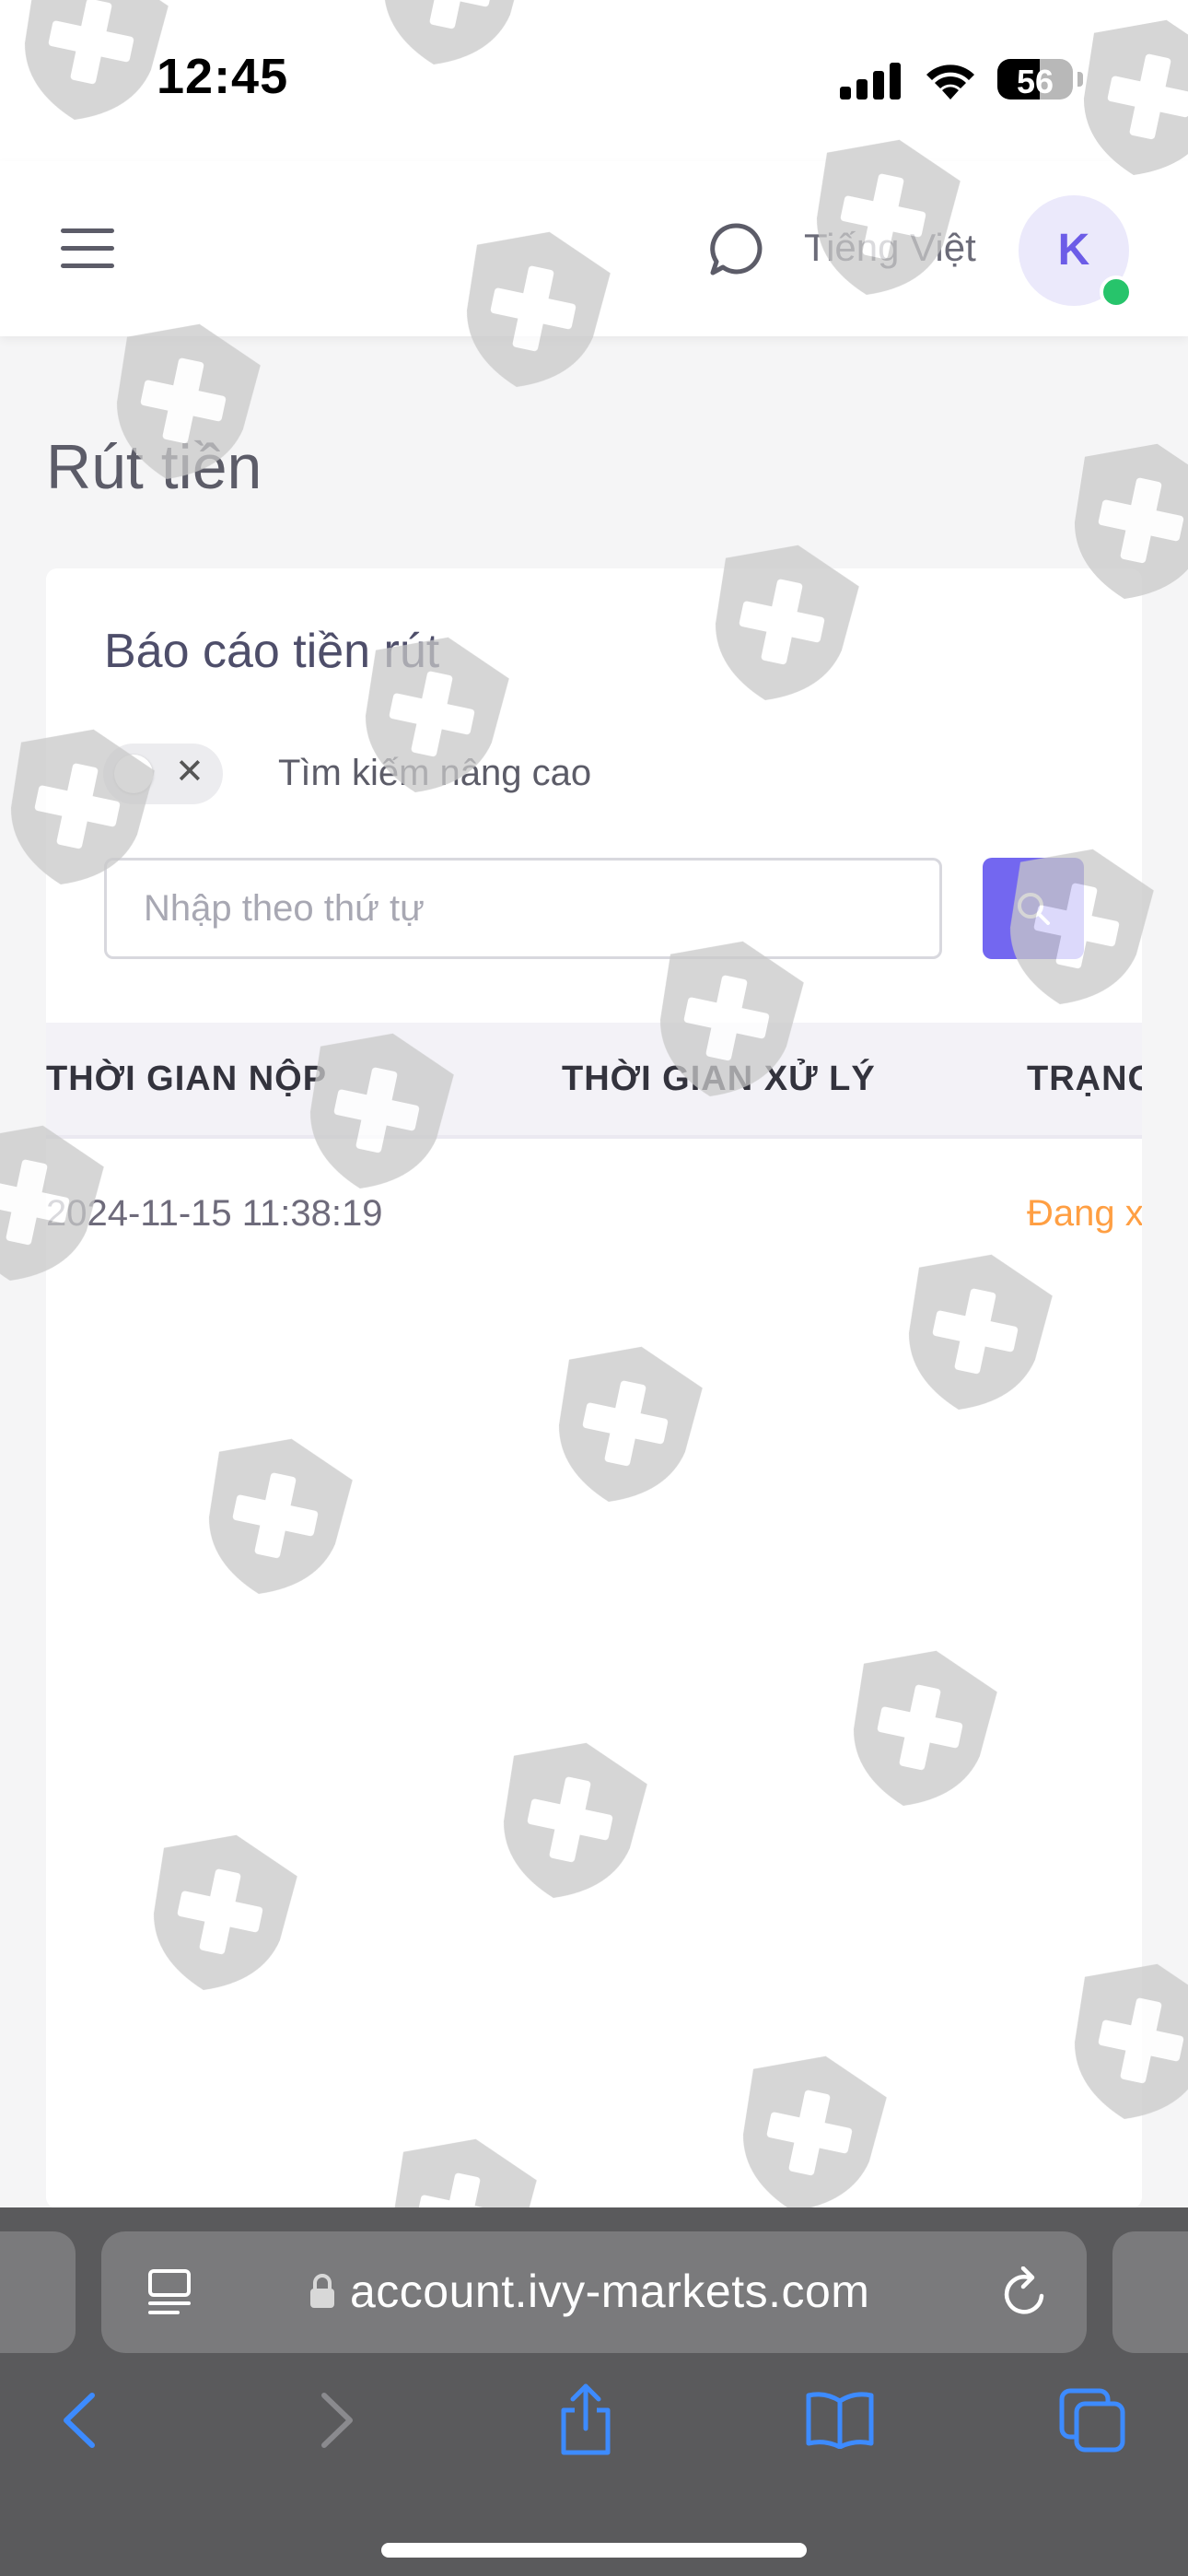 Image resolution: width=1188 pixels, height=2576 pixels. What do you see at coordinates (169, 2293) in the screenshot?
I see `page-menu-icon` at bounding box center [169, 2293].